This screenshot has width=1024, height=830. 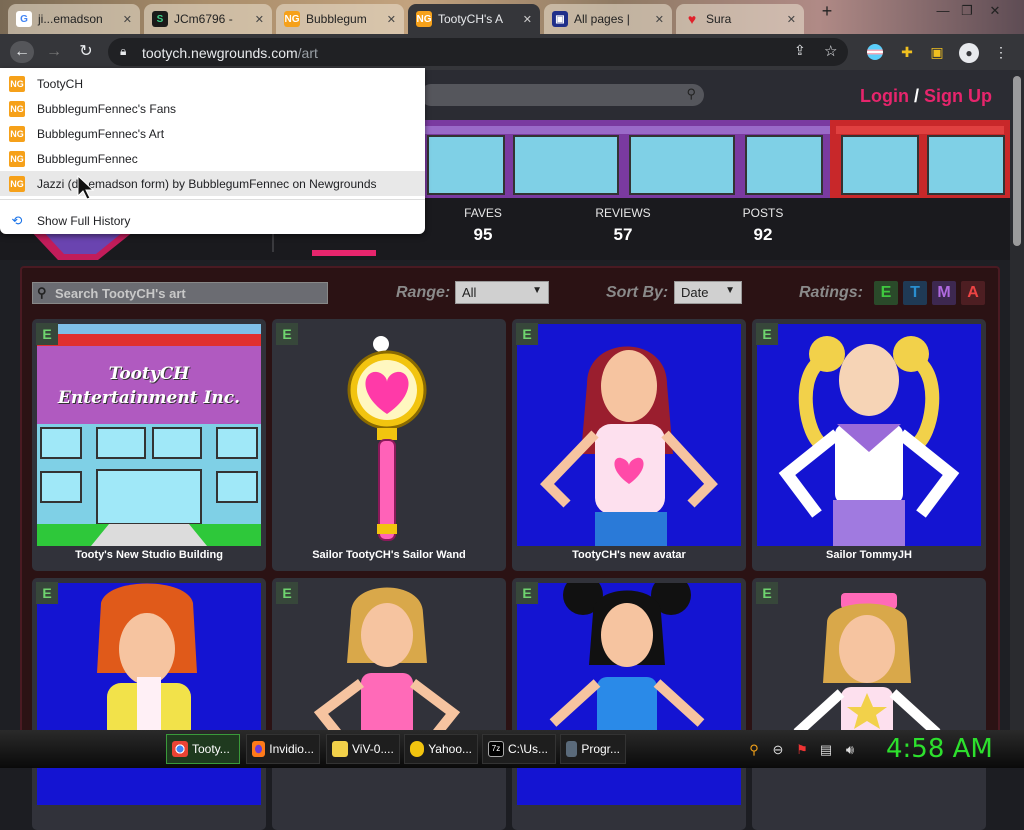 What do you see at coordinates (969, 52) in the screenshot?
I see `profile-avatar-icon: ●` at bounding box center [969, 52].